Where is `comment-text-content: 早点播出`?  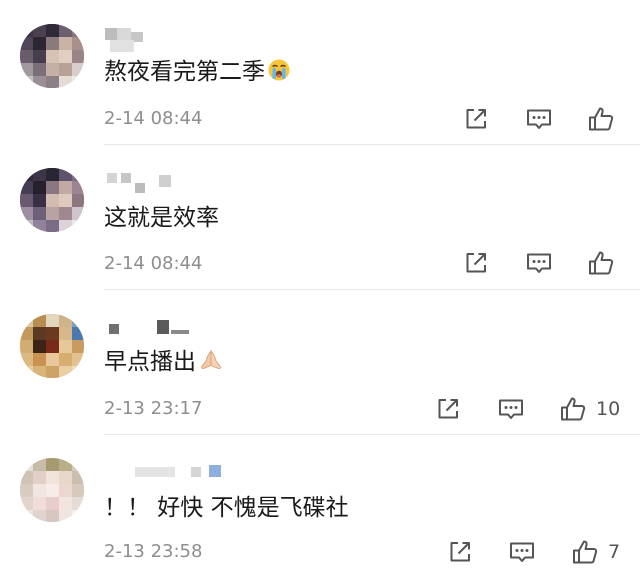
comment-text-content: 早点播出 is located at coordinates (150, 362).